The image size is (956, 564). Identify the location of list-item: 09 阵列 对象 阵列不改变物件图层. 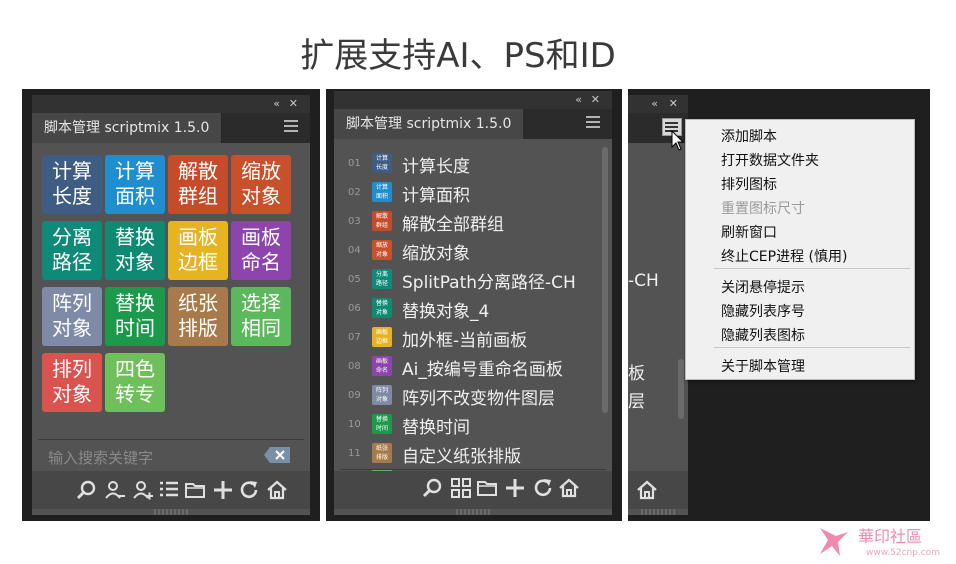
(473, 396).